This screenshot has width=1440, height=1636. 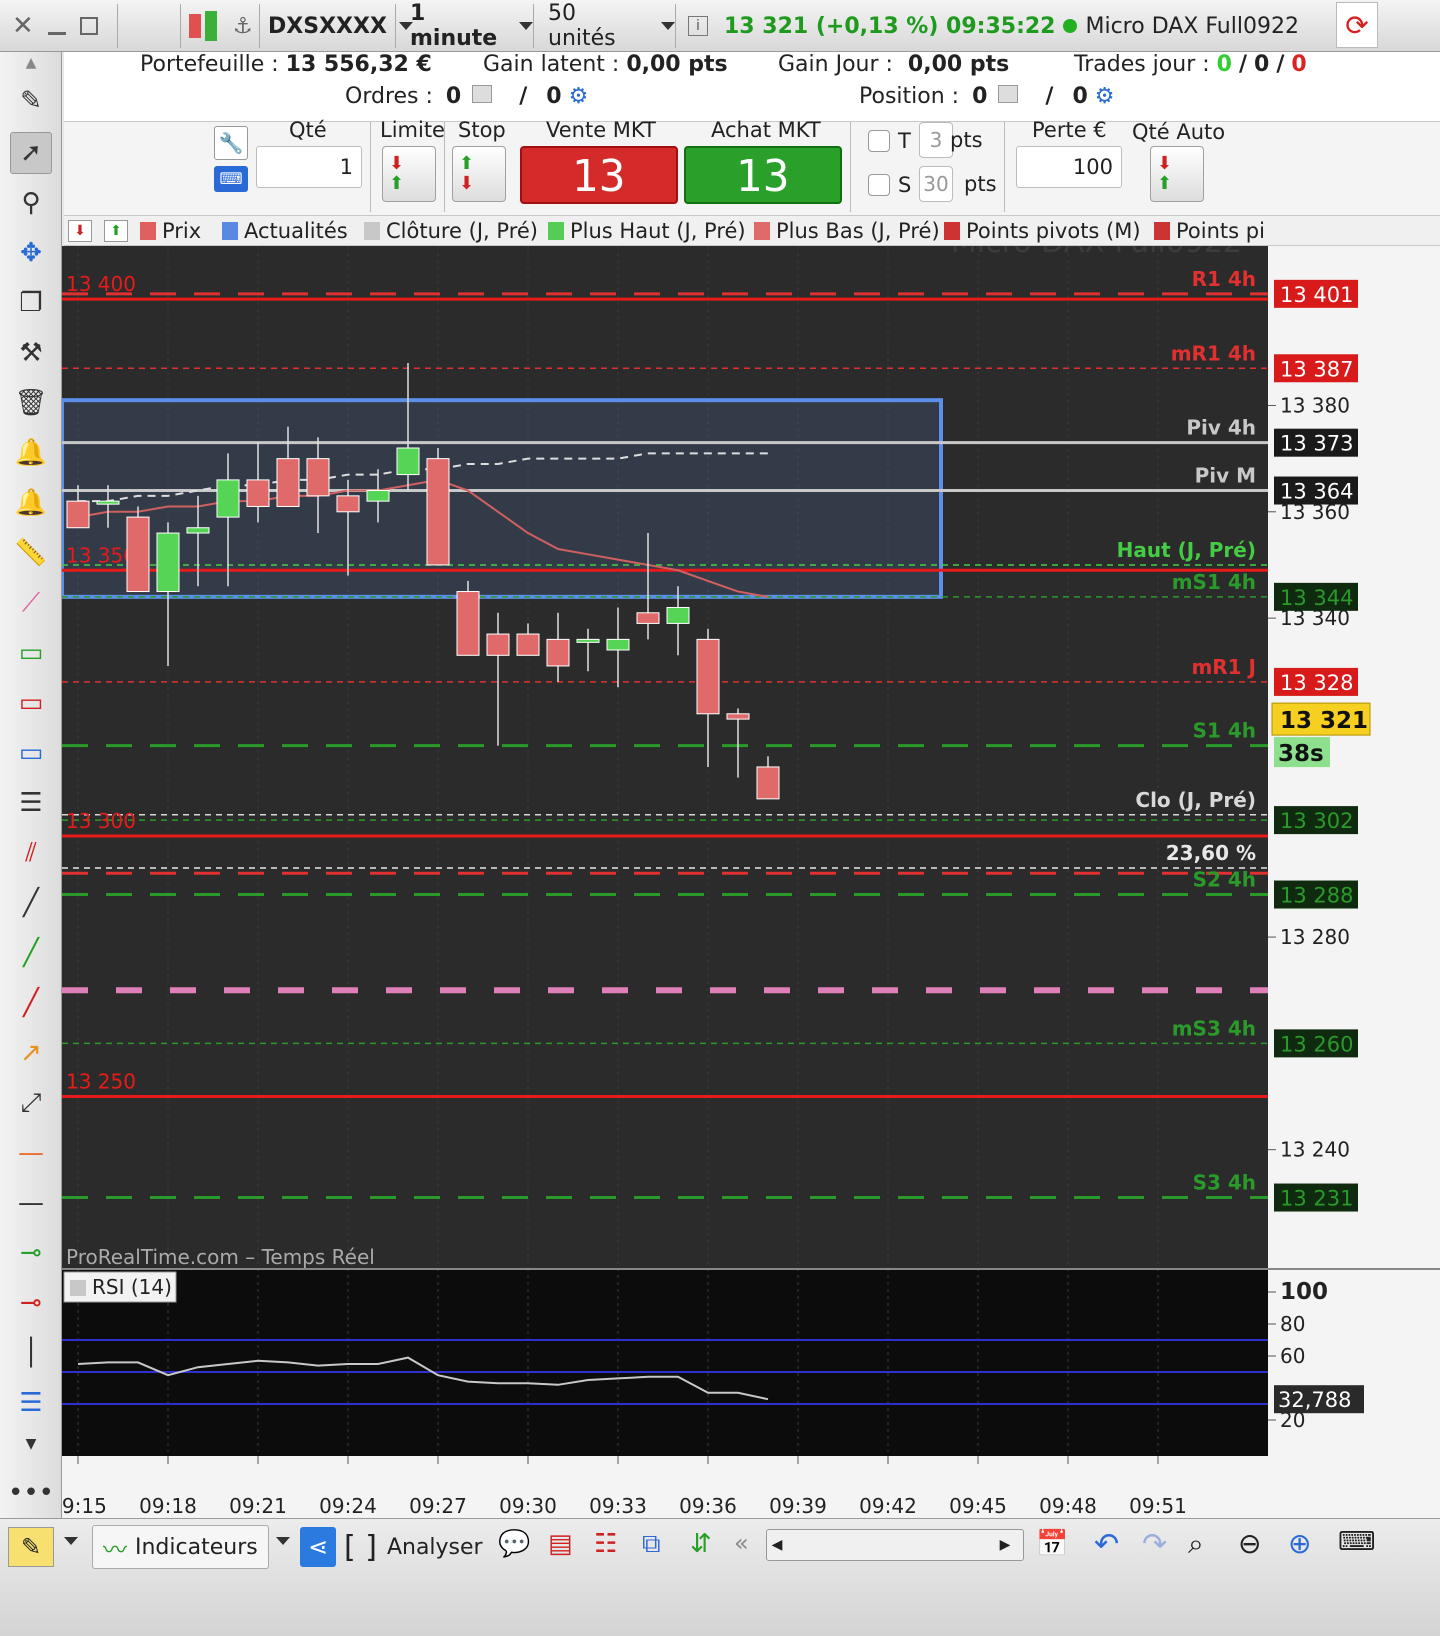 I want to click on instrument-select: DXSXXXX, so click(x=338, y=26).